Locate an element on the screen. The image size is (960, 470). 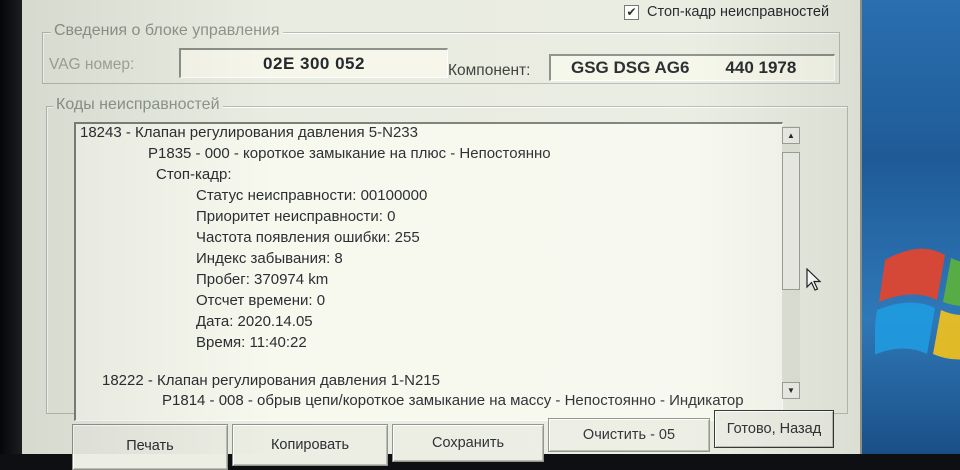
save-button: Сохранить is located at coordinates (468, 443).